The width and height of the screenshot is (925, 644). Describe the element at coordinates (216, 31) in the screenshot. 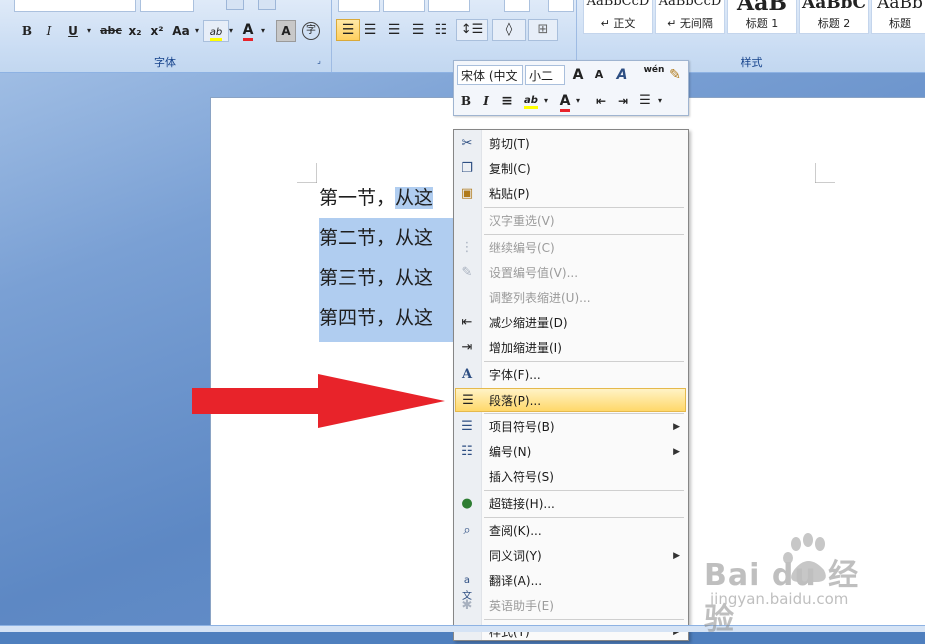

I see `highlight-button: ab` at that location.